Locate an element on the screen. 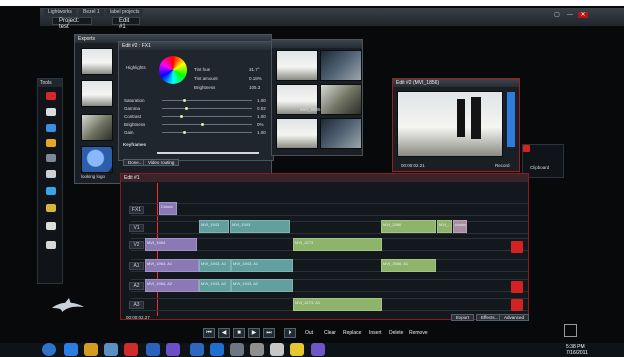 This screenshot has width=624, height=357. window-tab-projects: label projects is located at coordinates (125, 12).